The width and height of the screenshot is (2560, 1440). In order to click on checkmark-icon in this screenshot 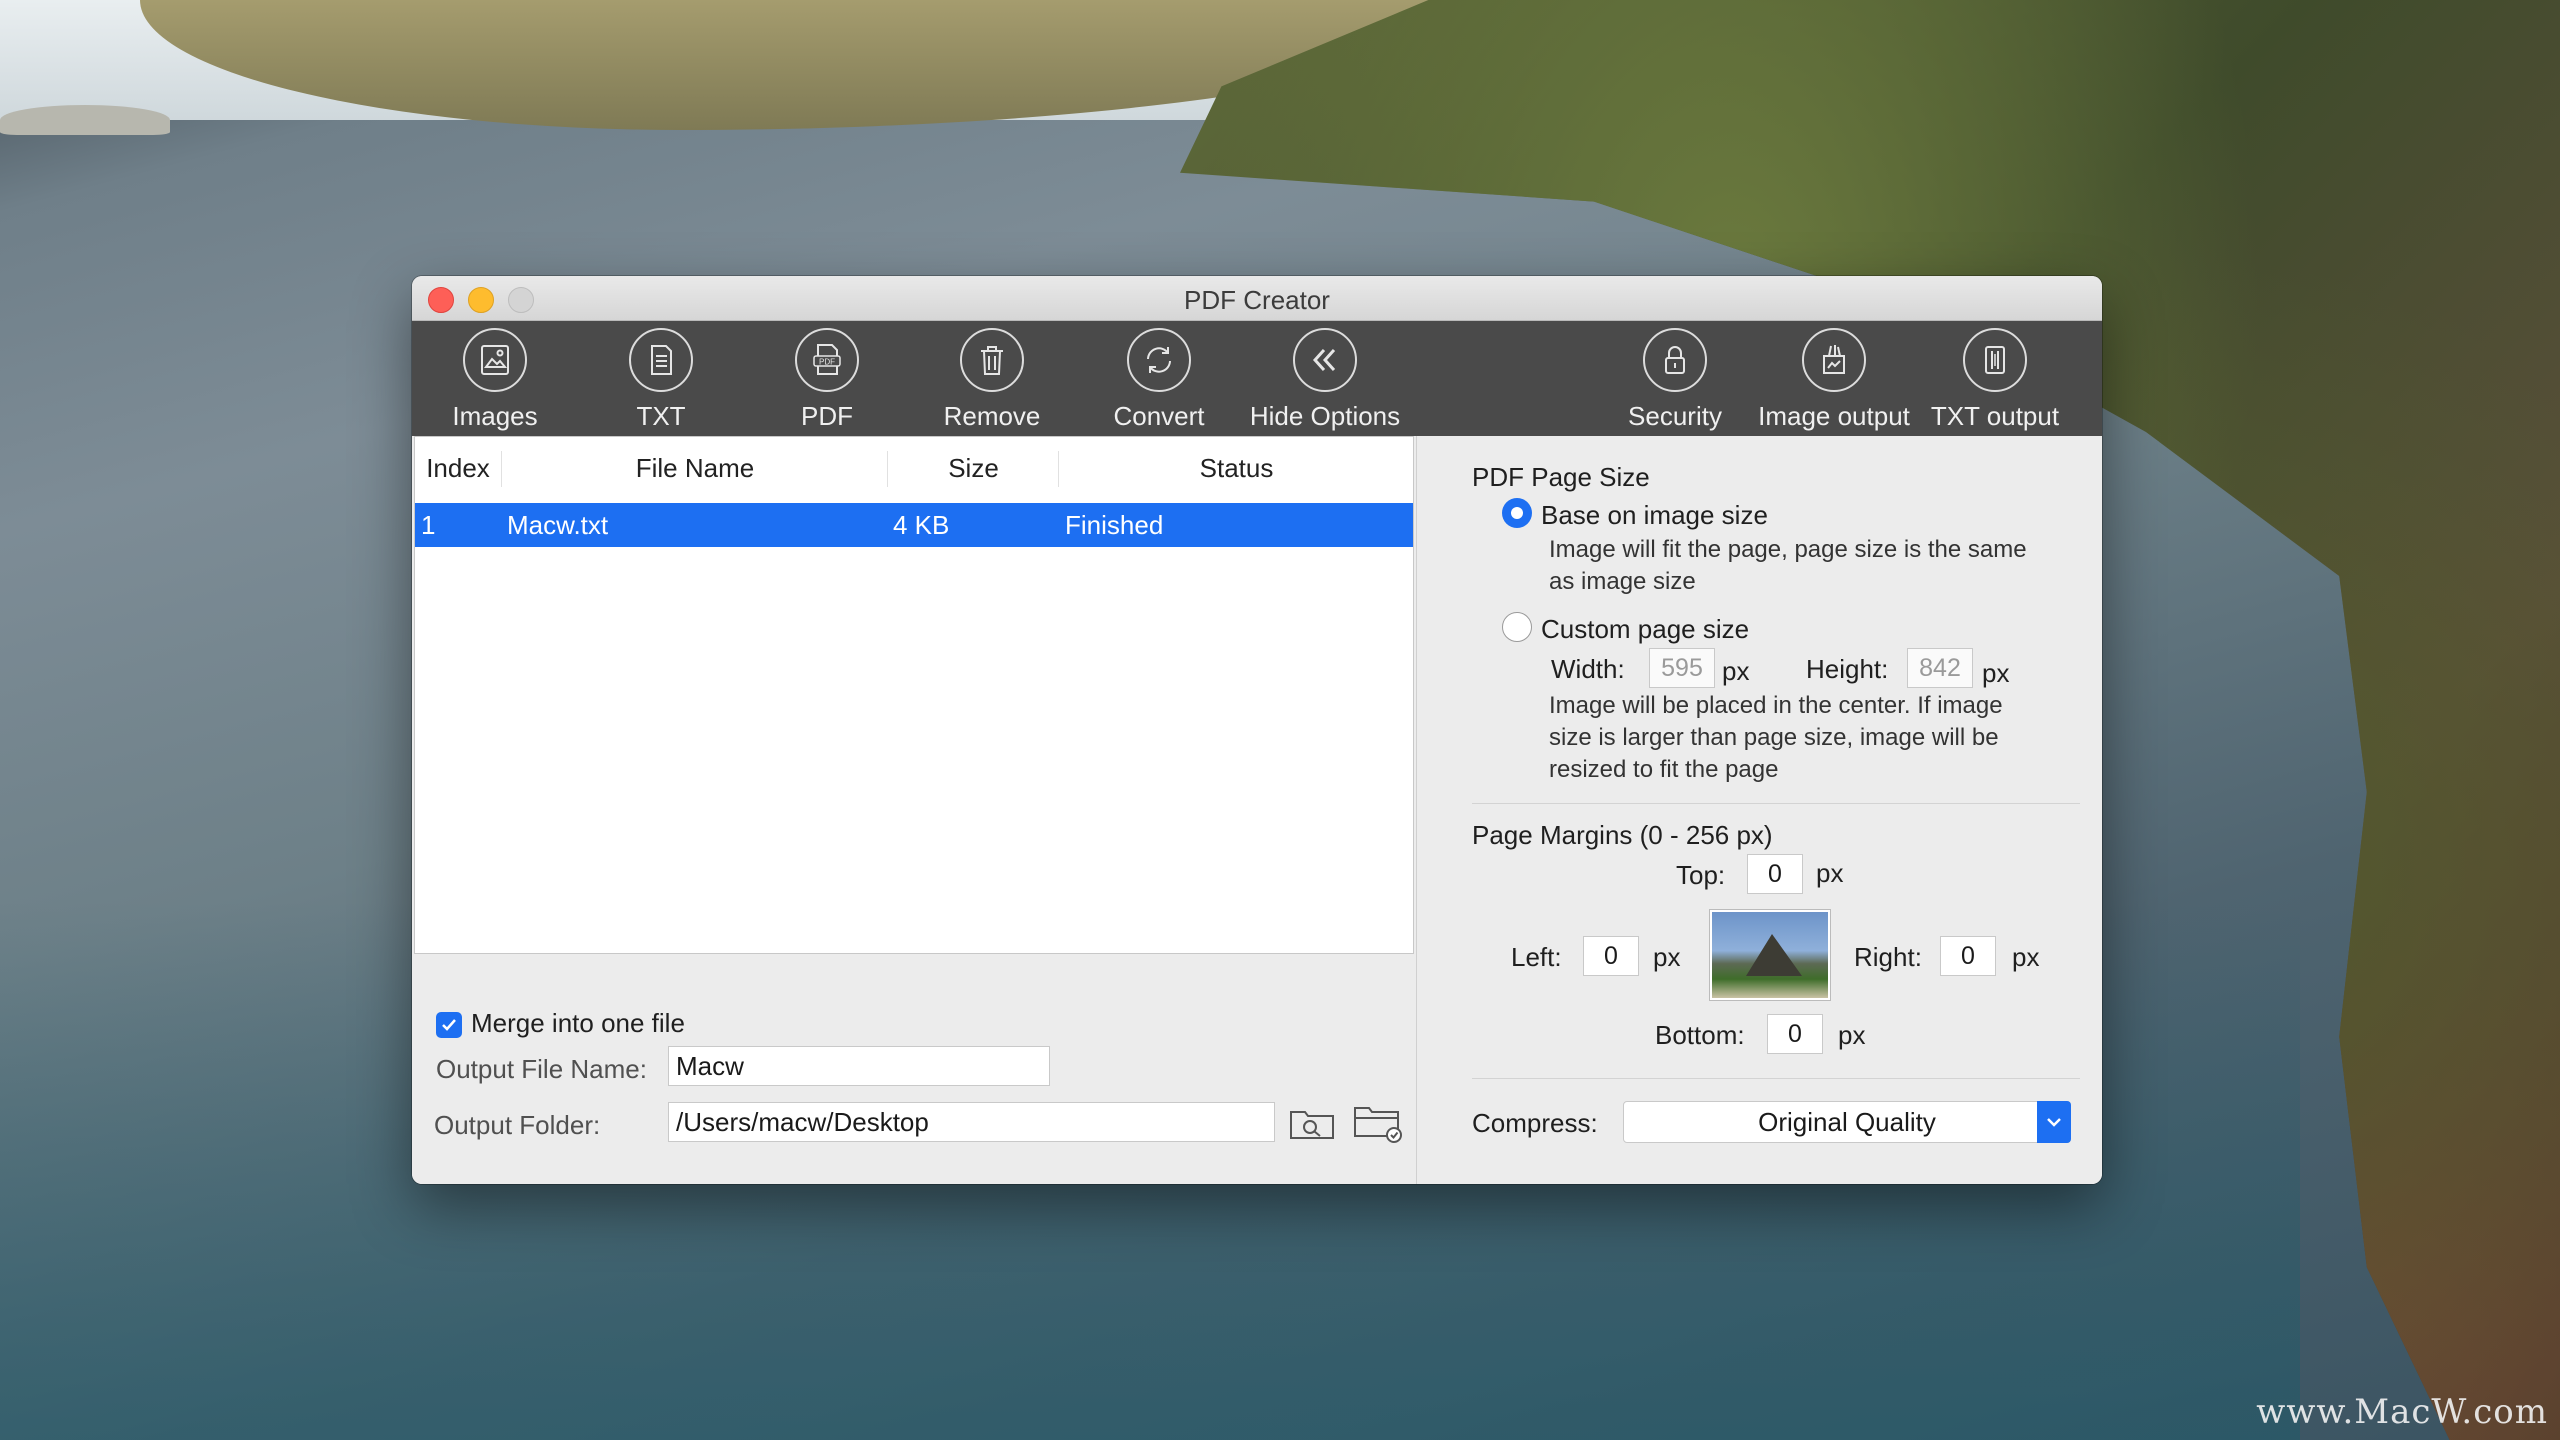, I will do `click(449, 1025)`.